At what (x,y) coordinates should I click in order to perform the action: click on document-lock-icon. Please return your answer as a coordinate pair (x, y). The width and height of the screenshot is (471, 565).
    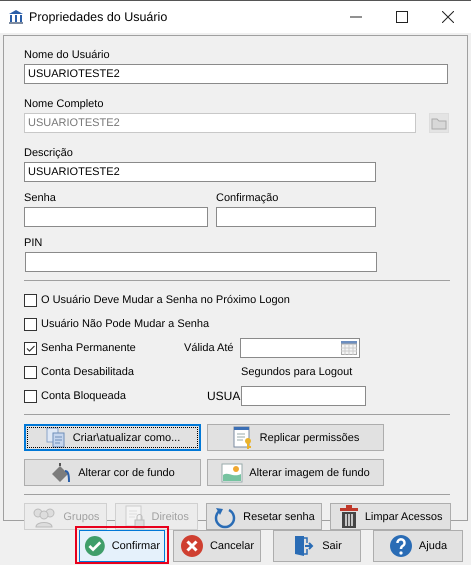
    Looking at the image, I should click on (135, 516).